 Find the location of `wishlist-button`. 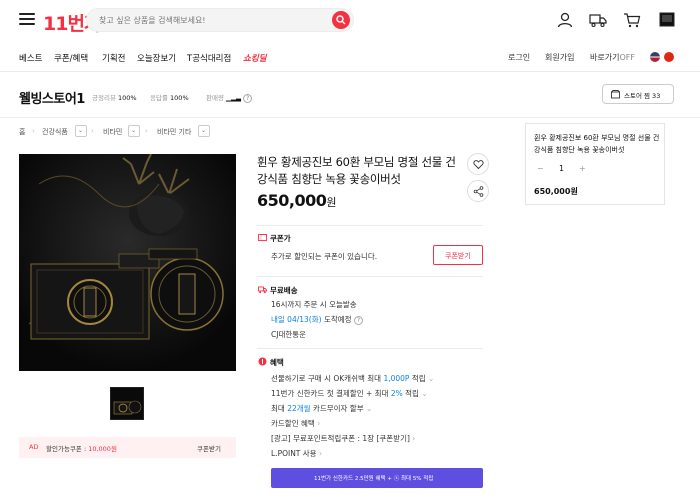

wishlist-button is located at coordinates (478, 164).